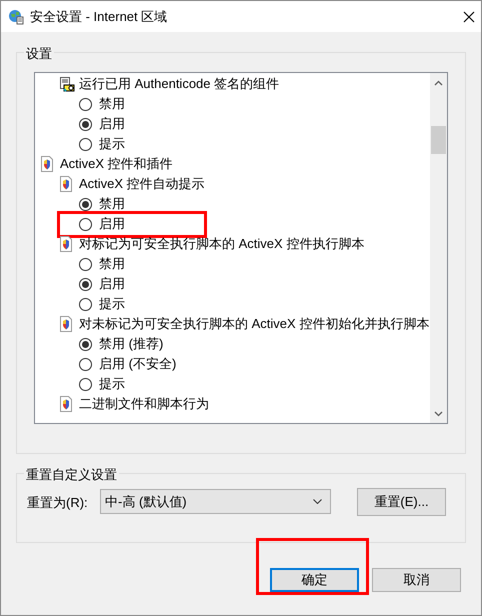  I want to click on setting-label: 二进制文件和脚本行为, so click(144, 404).